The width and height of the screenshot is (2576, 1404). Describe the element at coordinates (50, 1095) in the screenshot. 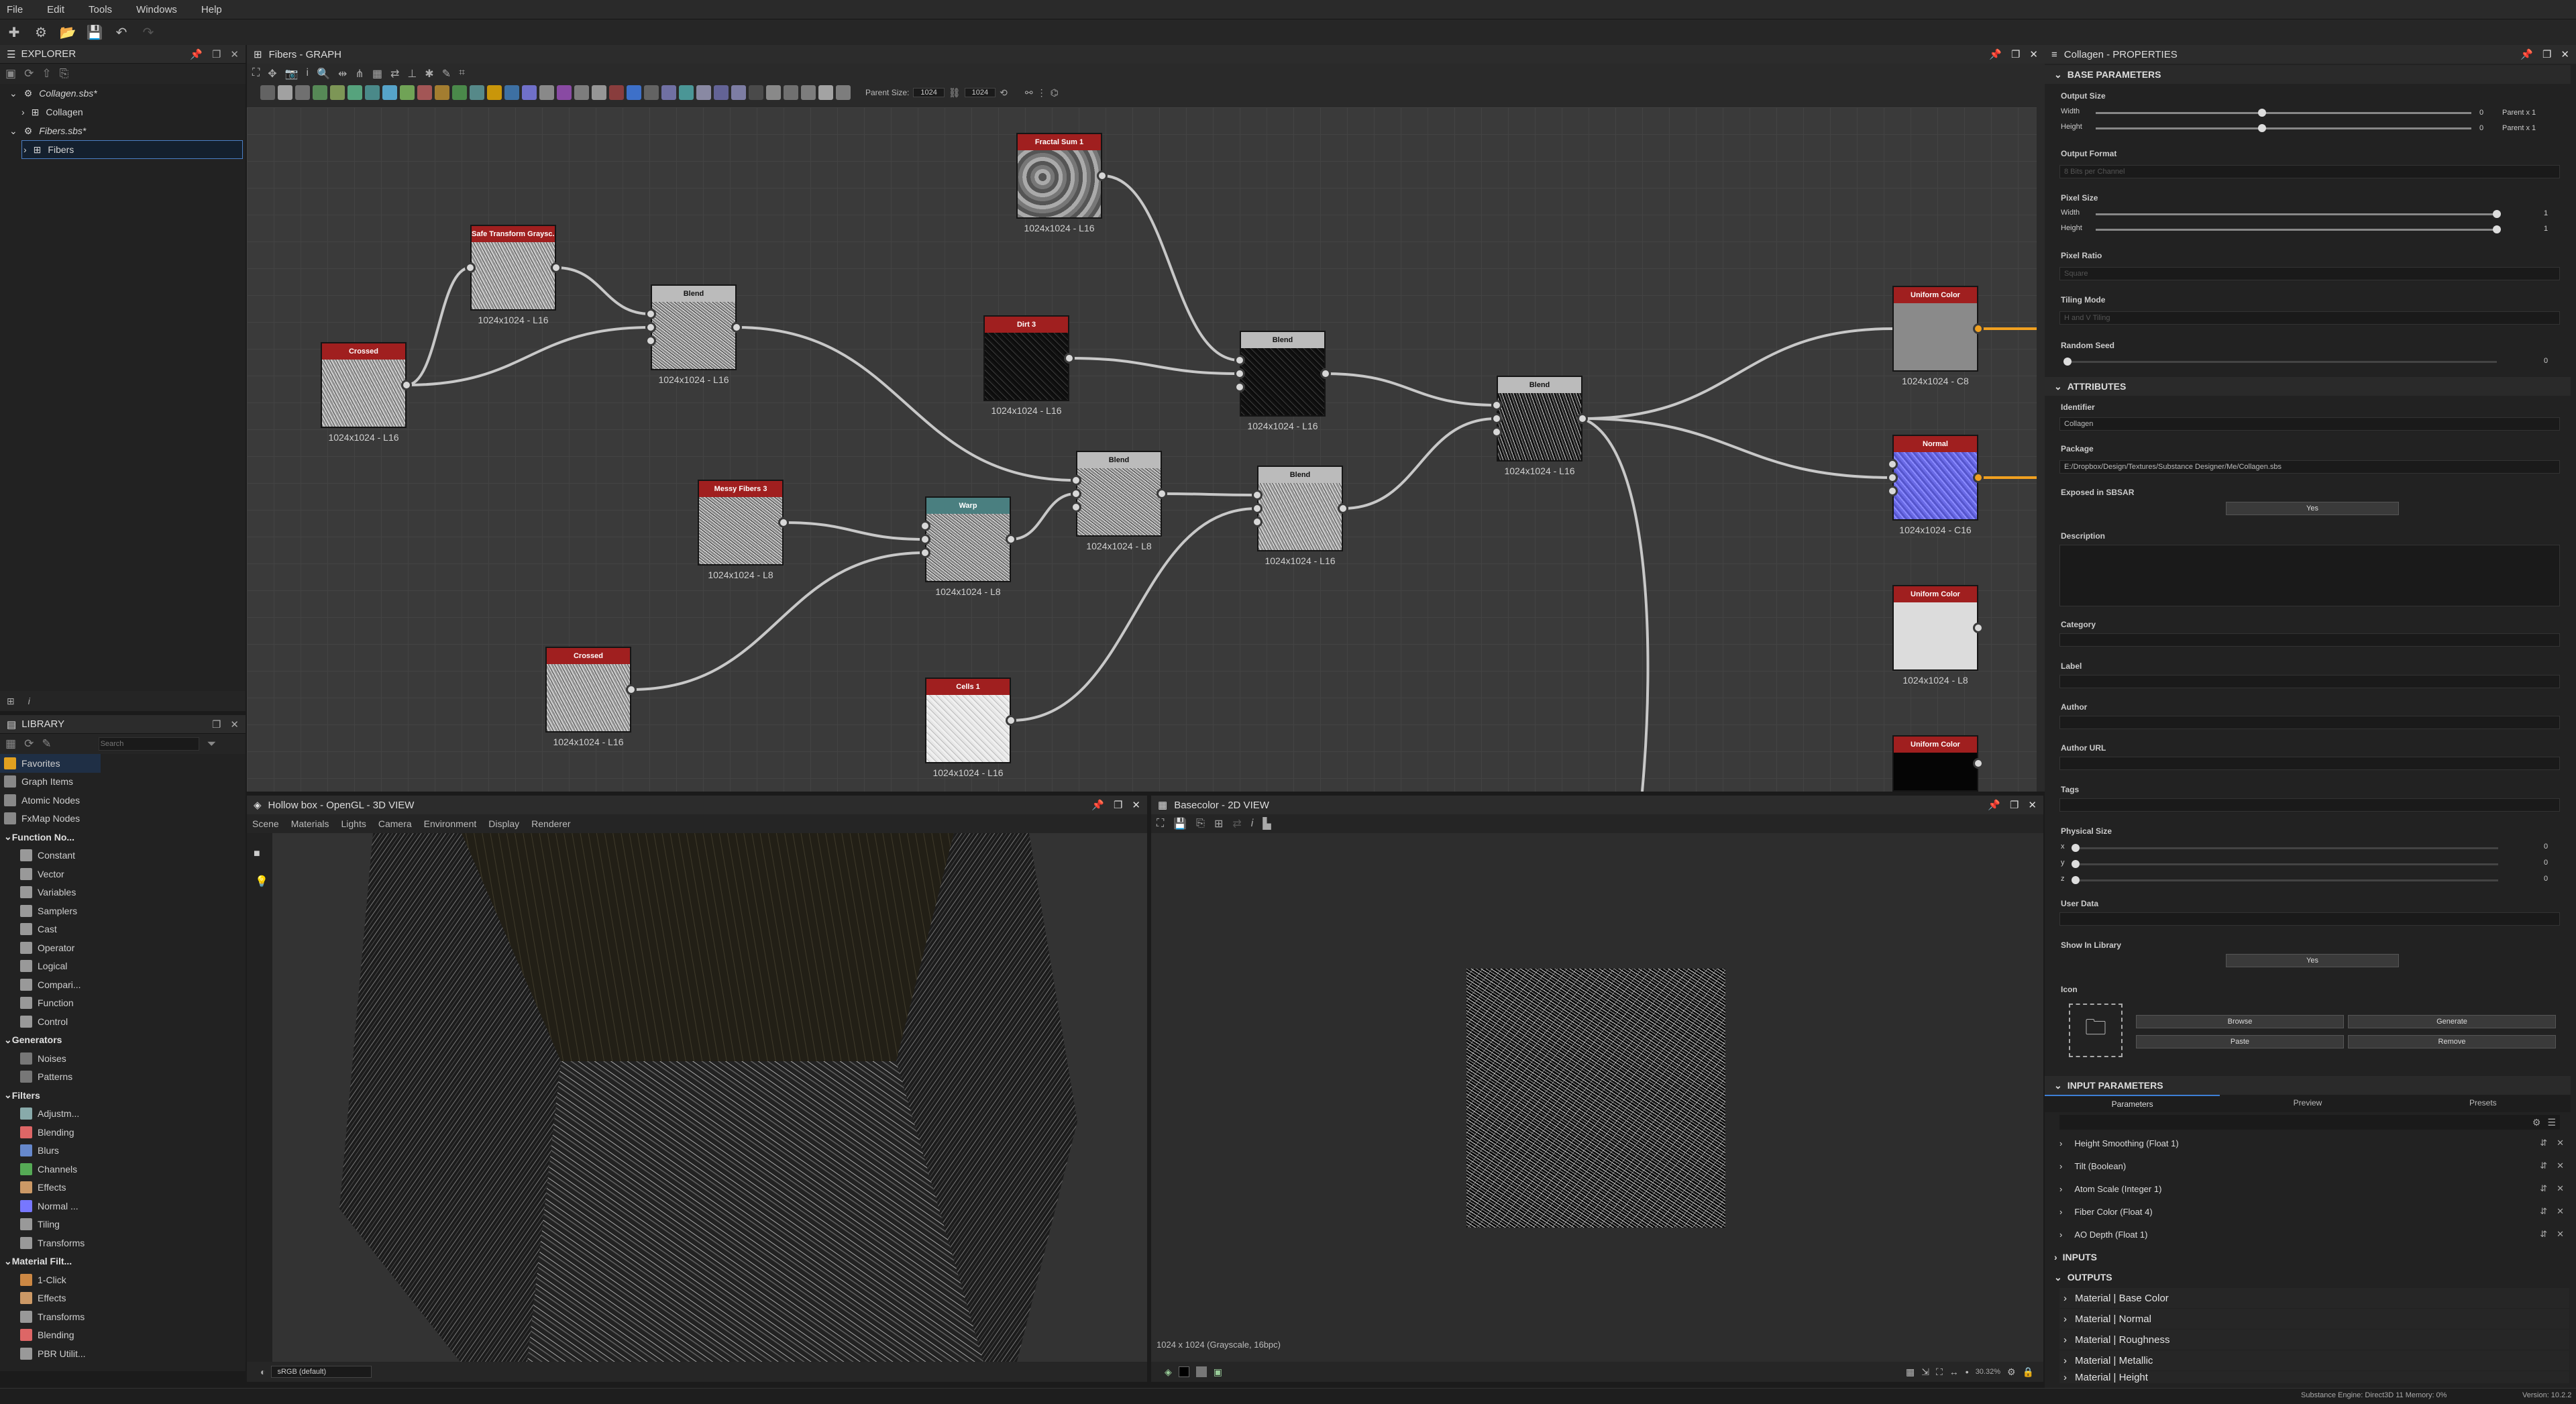

I see `library-item: ⌄ Filters` at that location.